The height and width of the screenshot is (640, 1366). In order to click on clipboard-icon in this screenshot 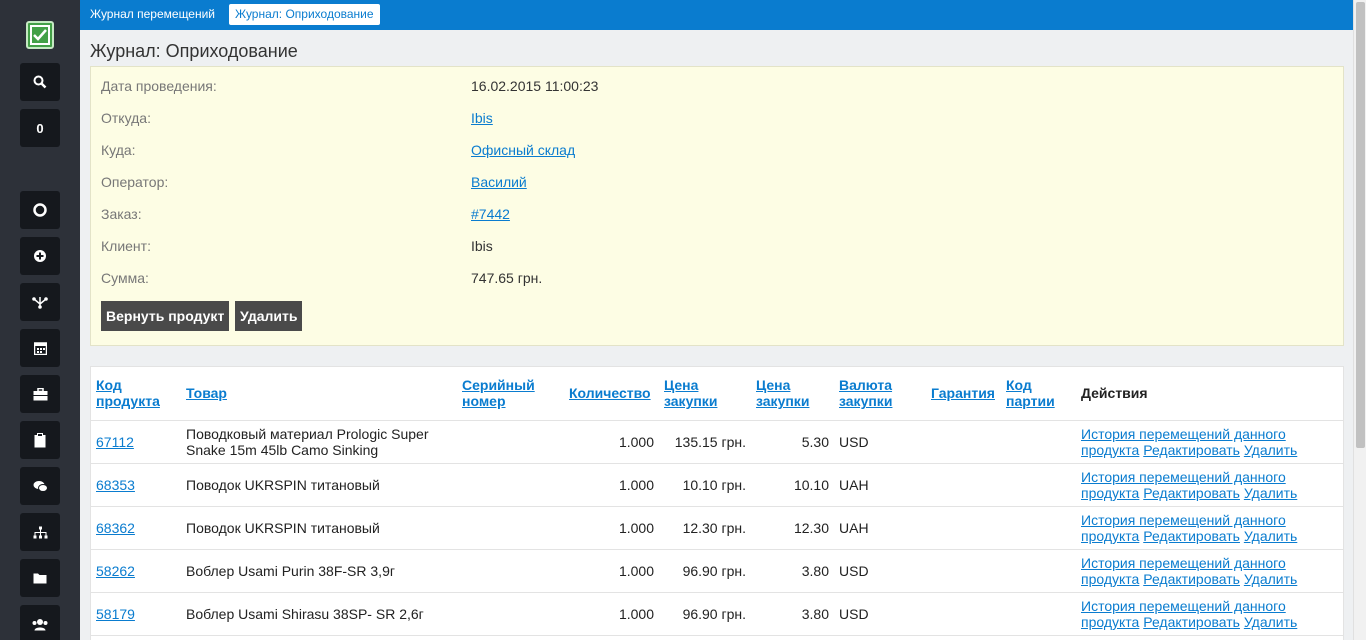, I will do `click(40, 439)`.